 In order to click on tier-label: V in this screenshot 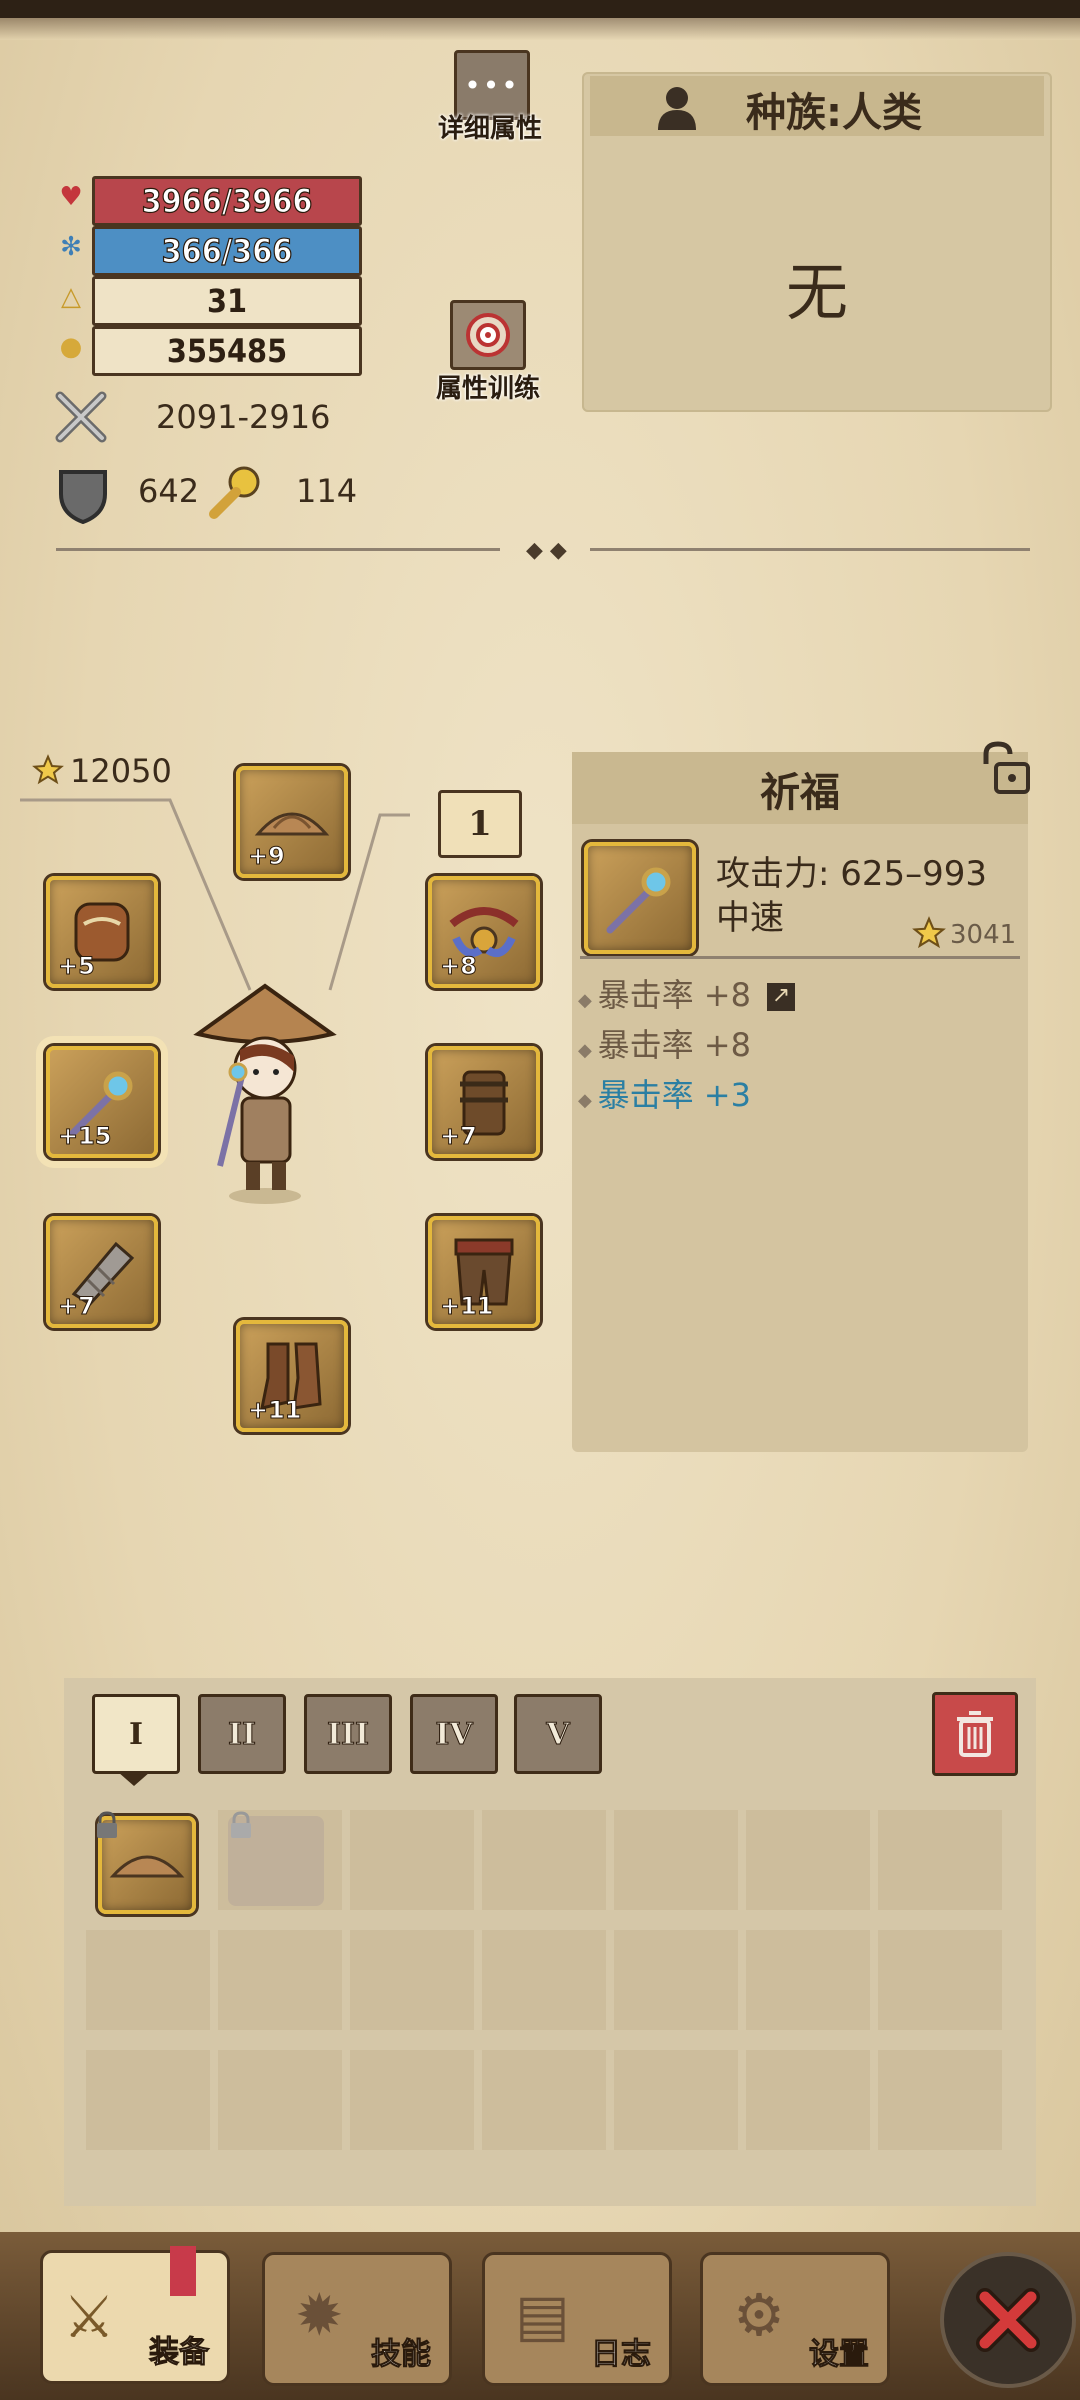, I will do `click(558, 1734)`.